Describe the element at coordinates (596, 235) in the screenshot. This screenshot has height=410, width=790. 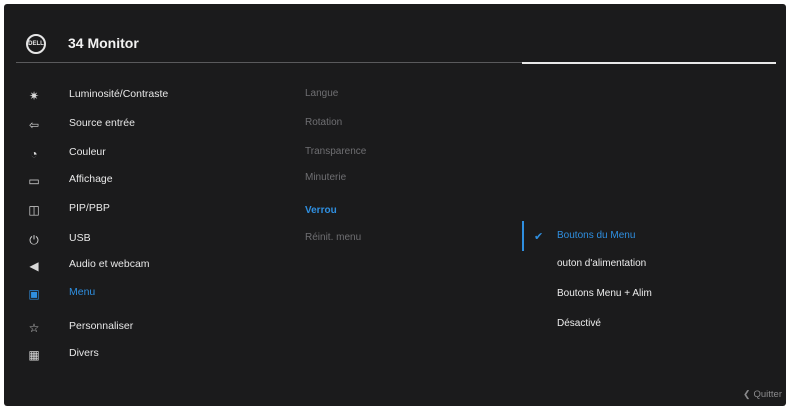
I see `option-label: Boutons du Menu` at that location.